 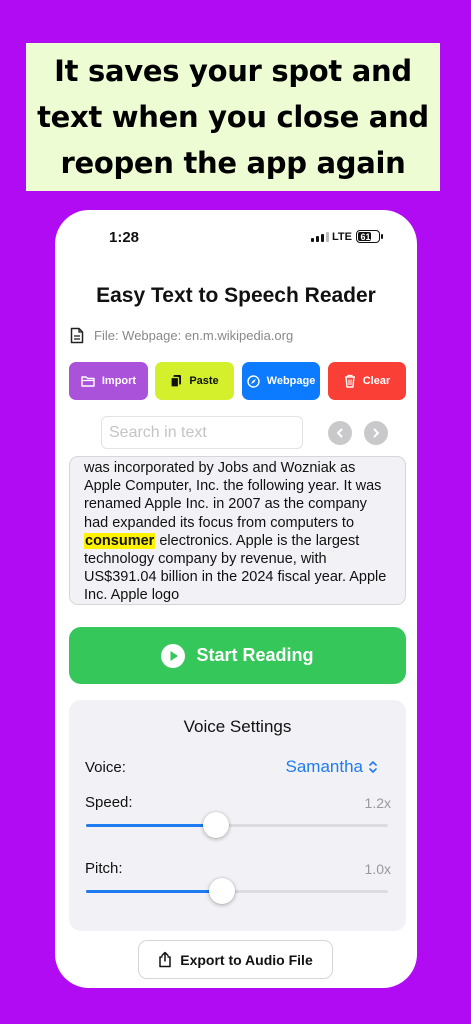 What do you see at coordinates (237, 825) in the screenshot?
I see `speed-slider` at bounding box center [237, 825].